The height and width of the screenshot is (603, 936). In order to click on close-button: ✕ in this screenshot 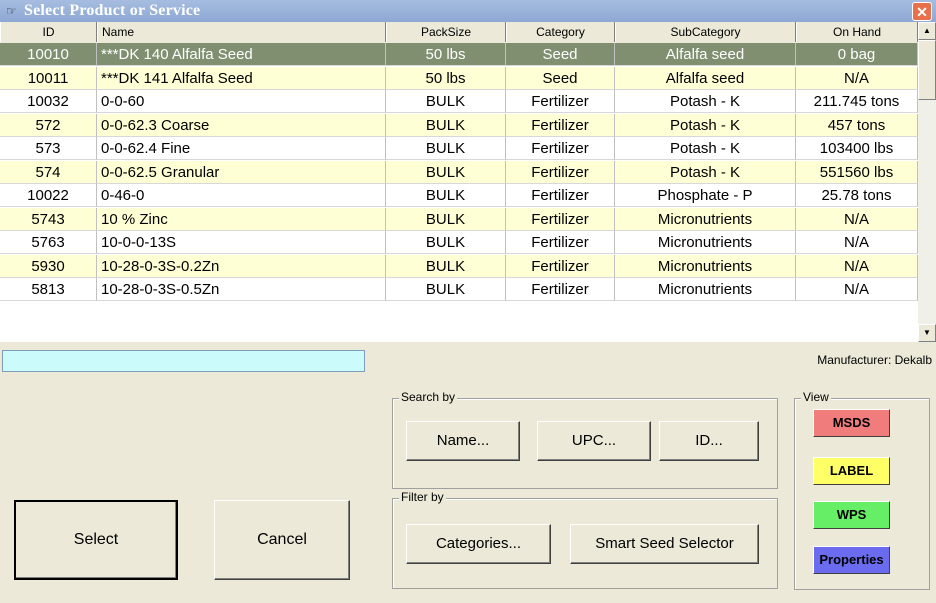, I will do `click(922, 11)`.